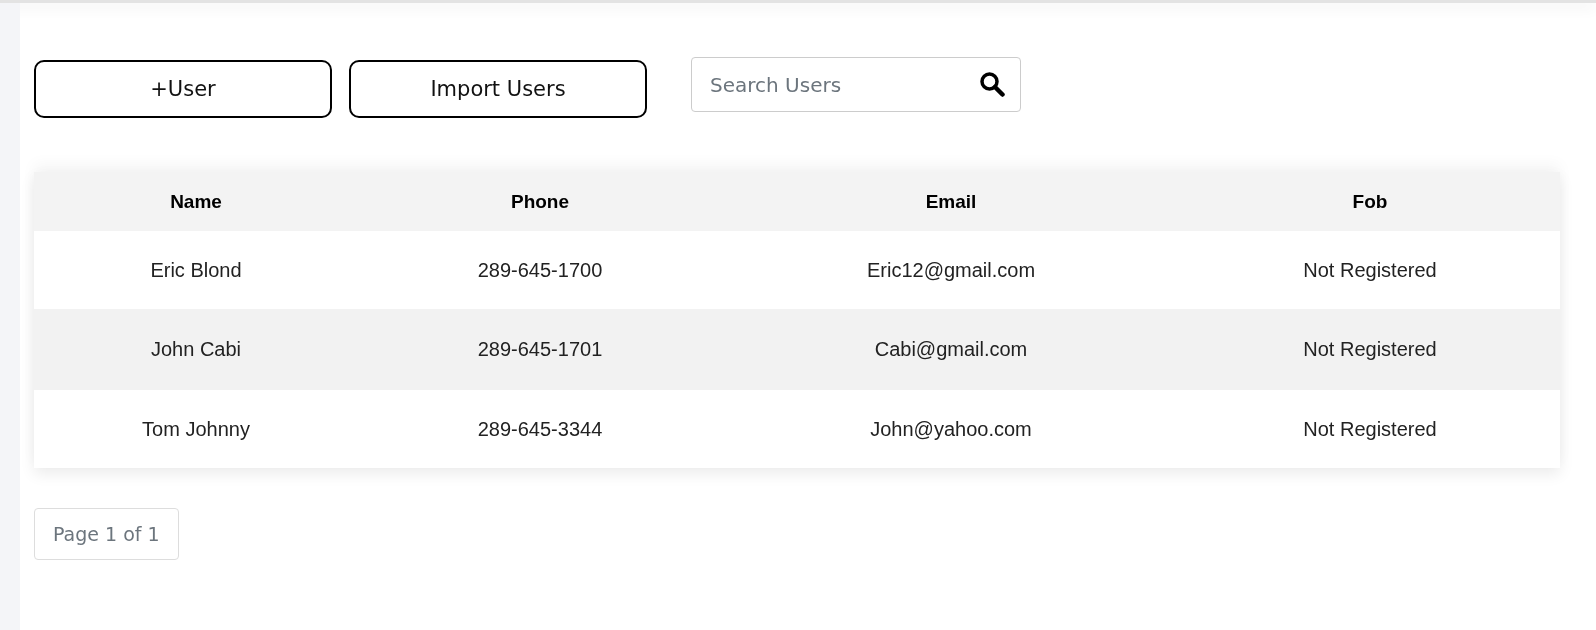  I want to click on table-cell-text: John Cabi, so click(196, 349).